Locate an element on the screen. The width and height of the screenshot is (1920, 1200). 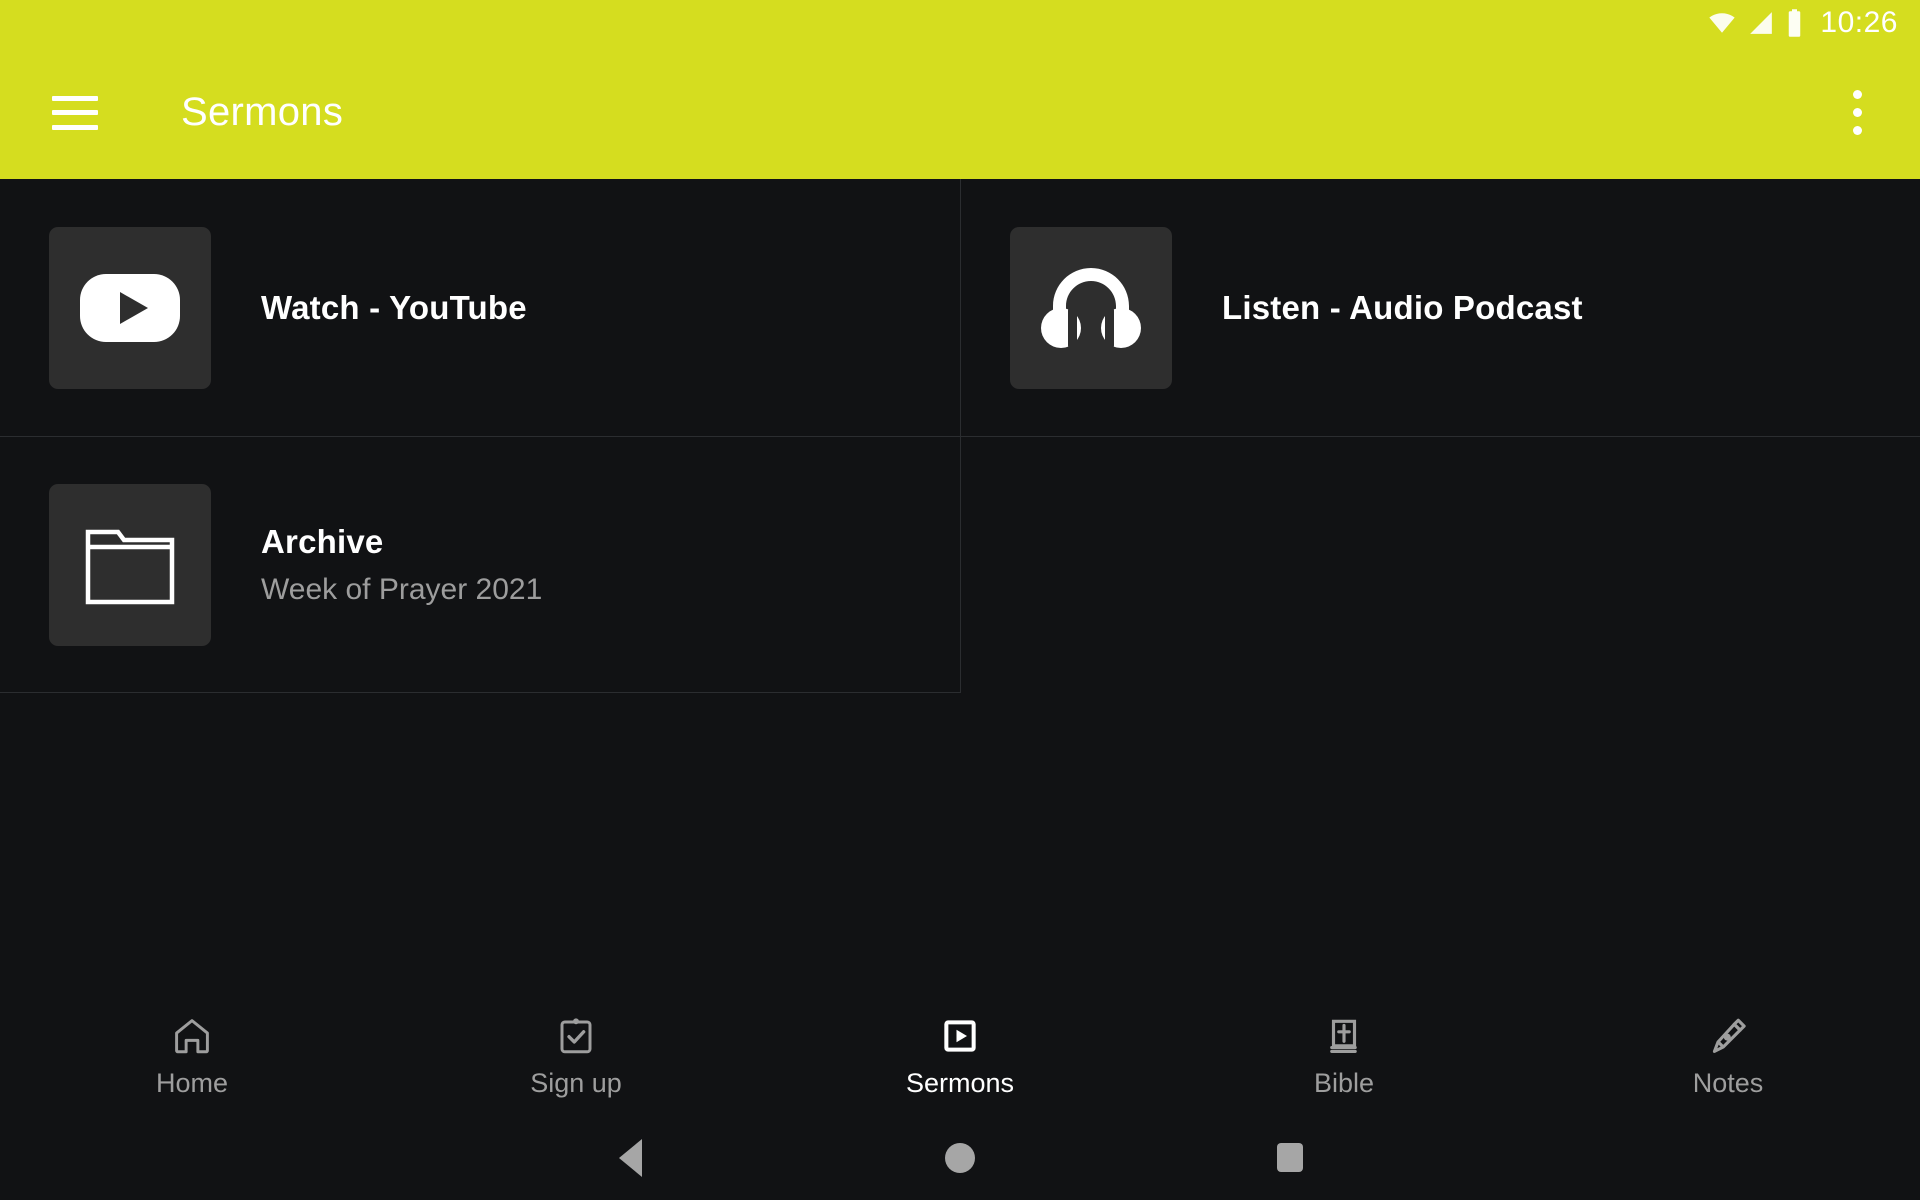
back-button is located at coordinates (630, 1157).